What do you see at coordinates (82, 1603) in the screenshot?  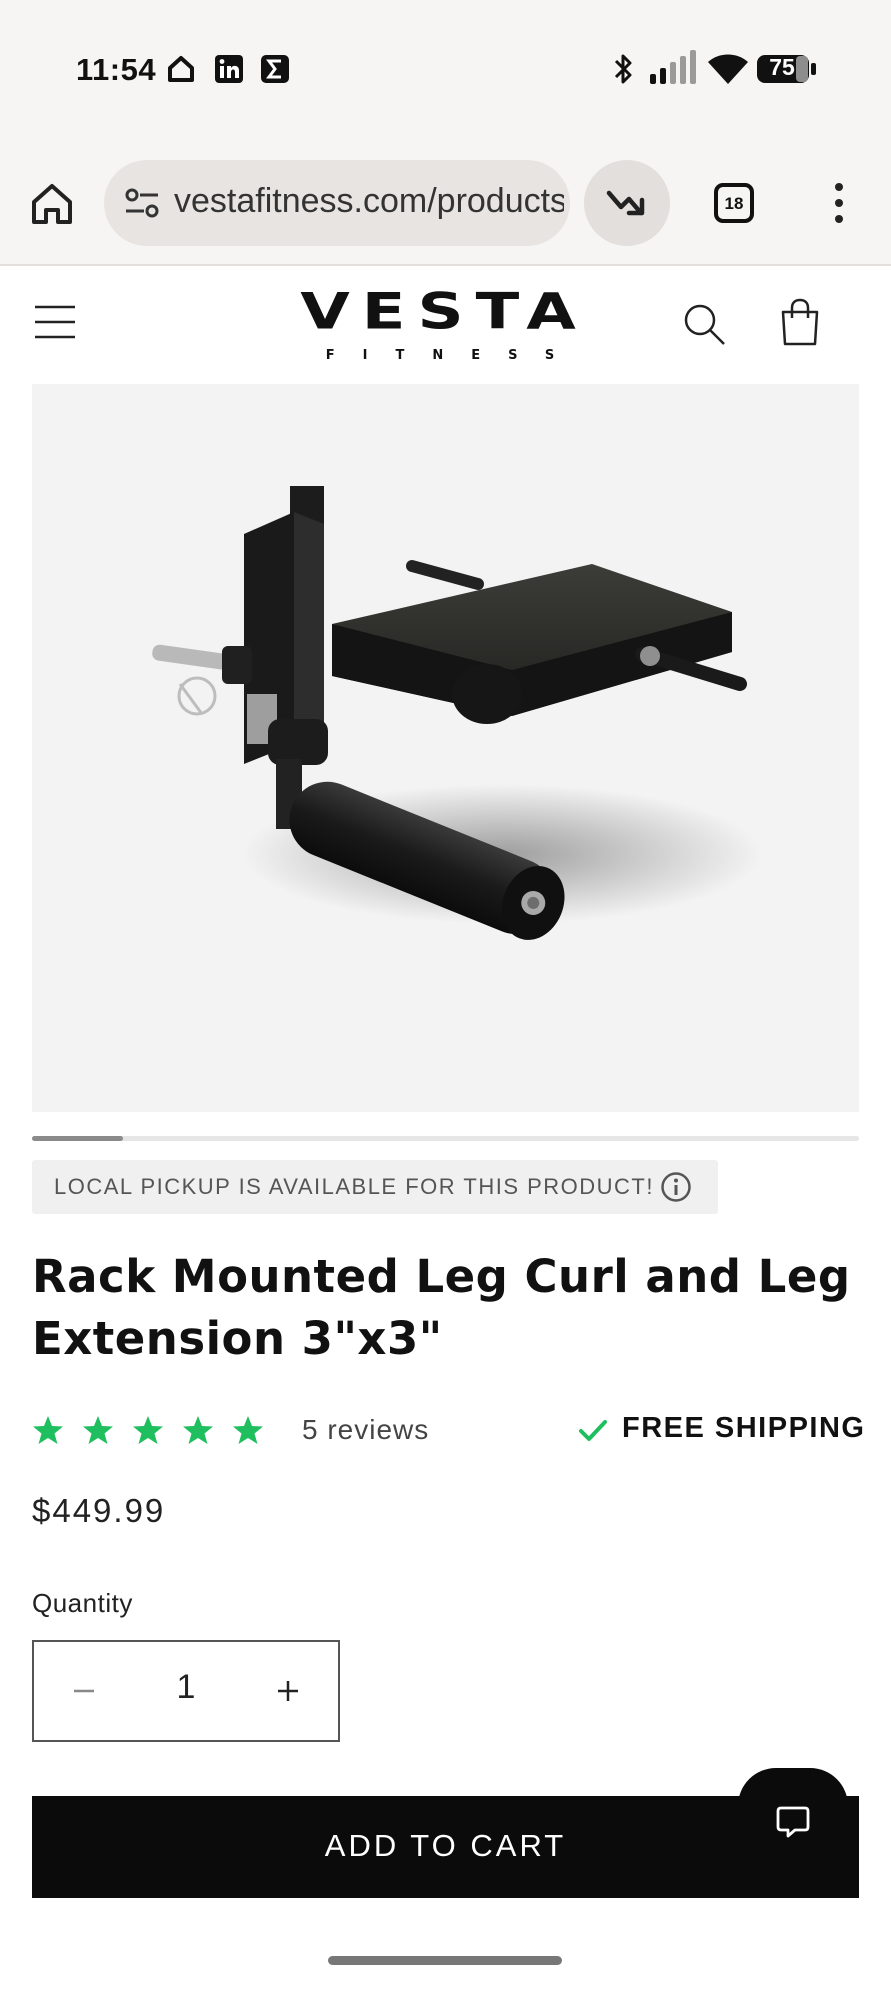 I see `quantity-label: Quantity` at bounding box center [82, 1603].